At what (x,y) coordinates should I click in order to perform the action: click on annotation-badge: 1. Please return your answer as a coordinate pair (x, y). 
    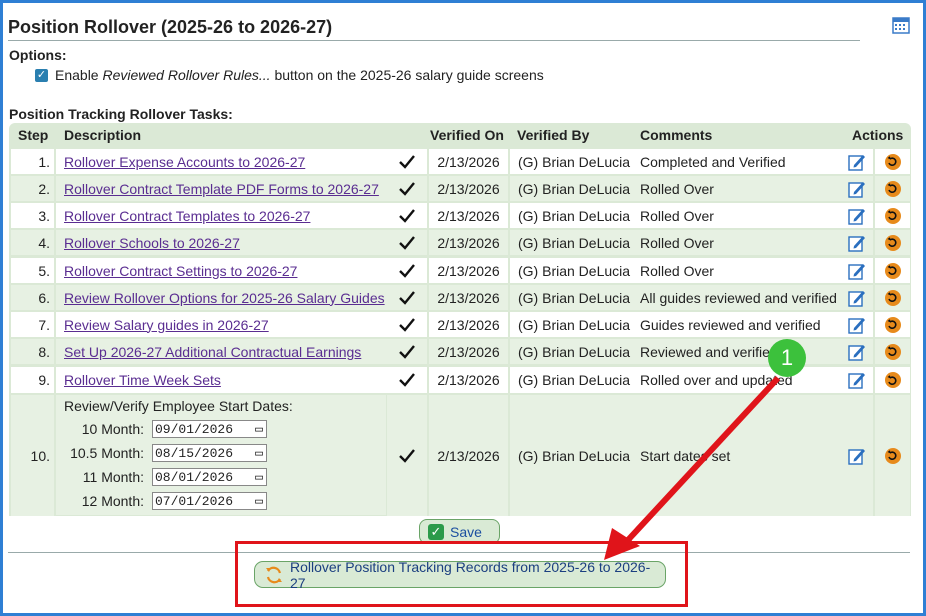
    Looking at the image, I should click on (787, 358).